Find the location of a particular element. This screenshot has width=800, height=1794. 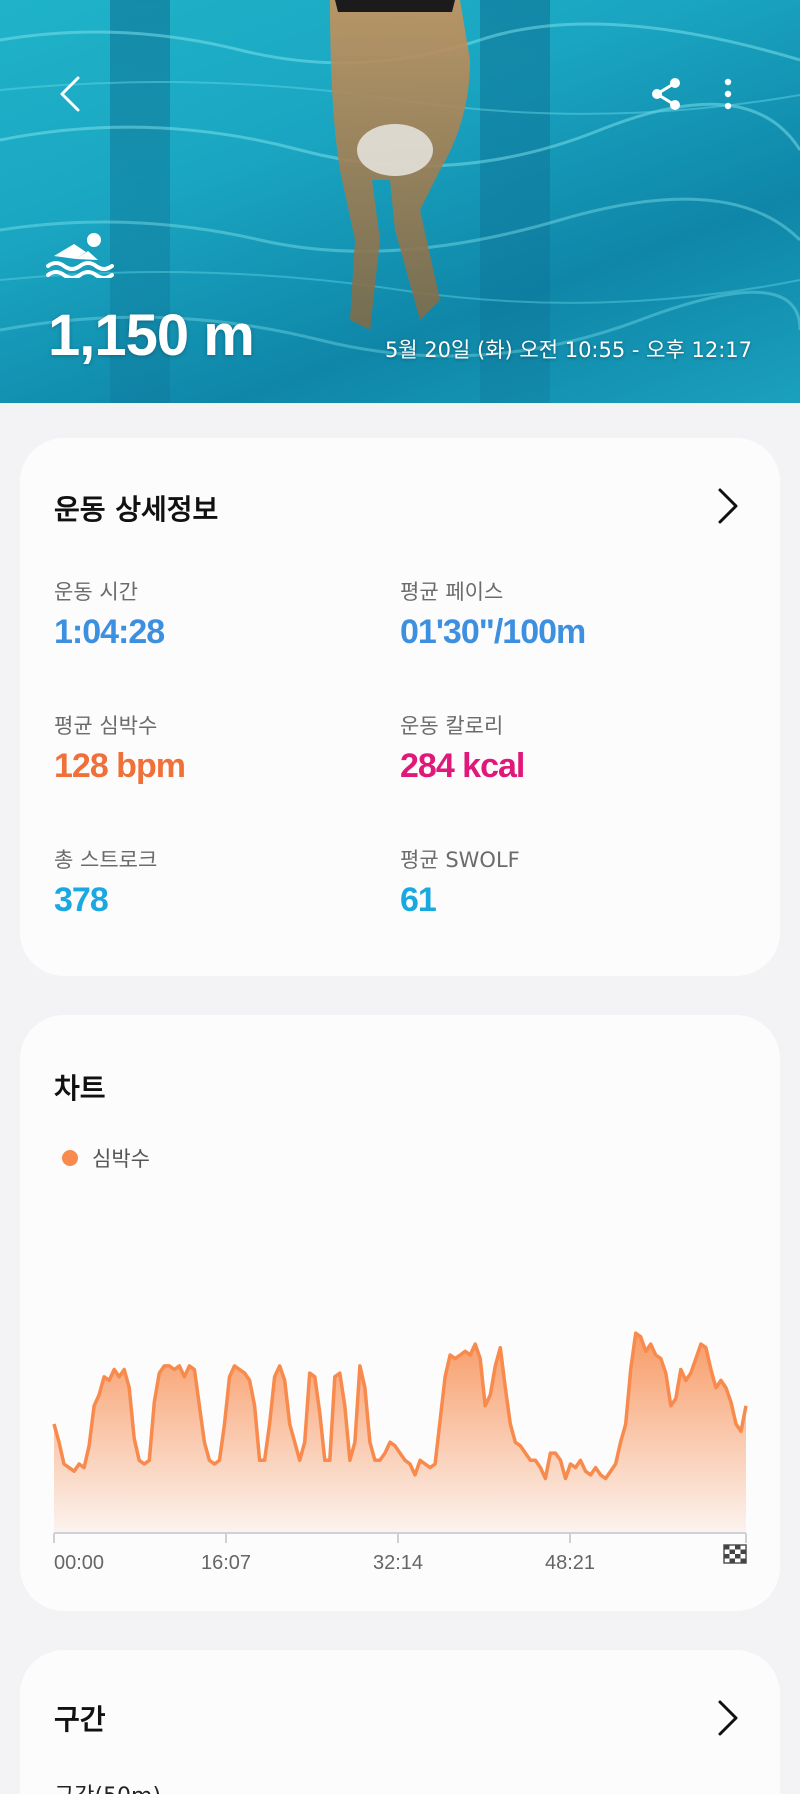

metric-average-pace: 평균 페이스 01'30"/100m is located at coordinates (493, 616).